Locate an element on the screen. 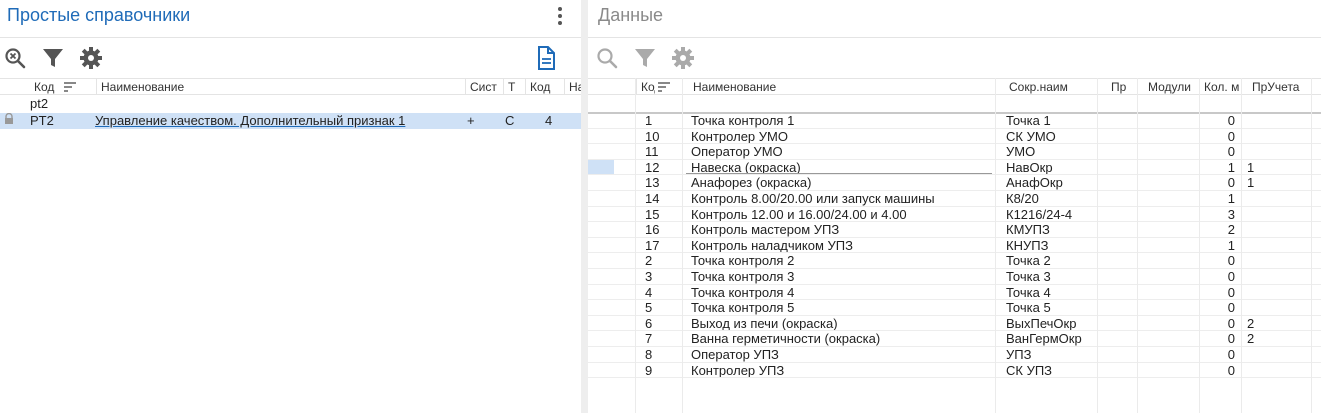 The image size is (1321, 413). table-row: 2 Точка контроля 2 Точка 2 0 is located at coordinates (954, 261).